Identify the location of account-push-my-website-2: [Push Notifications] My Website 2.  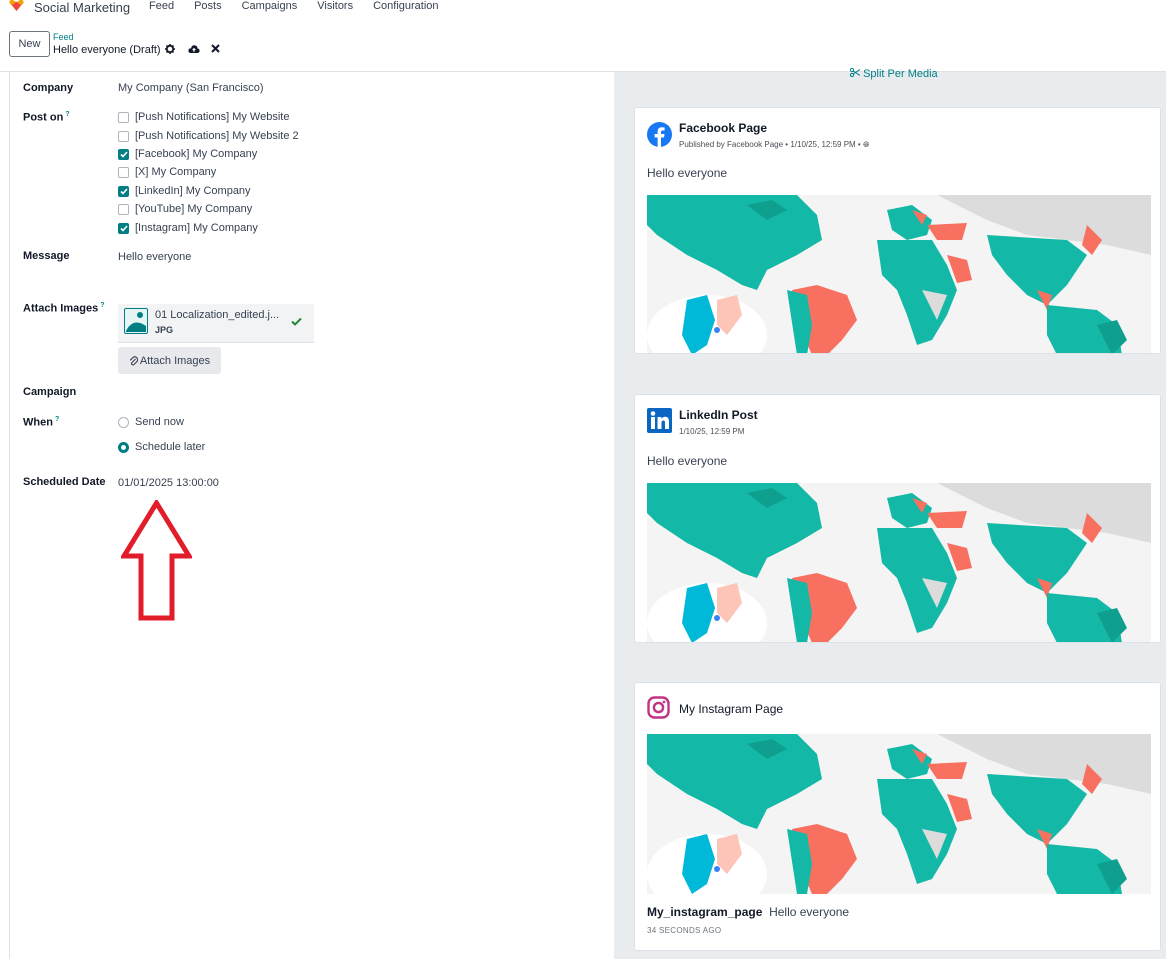
(208, 136).